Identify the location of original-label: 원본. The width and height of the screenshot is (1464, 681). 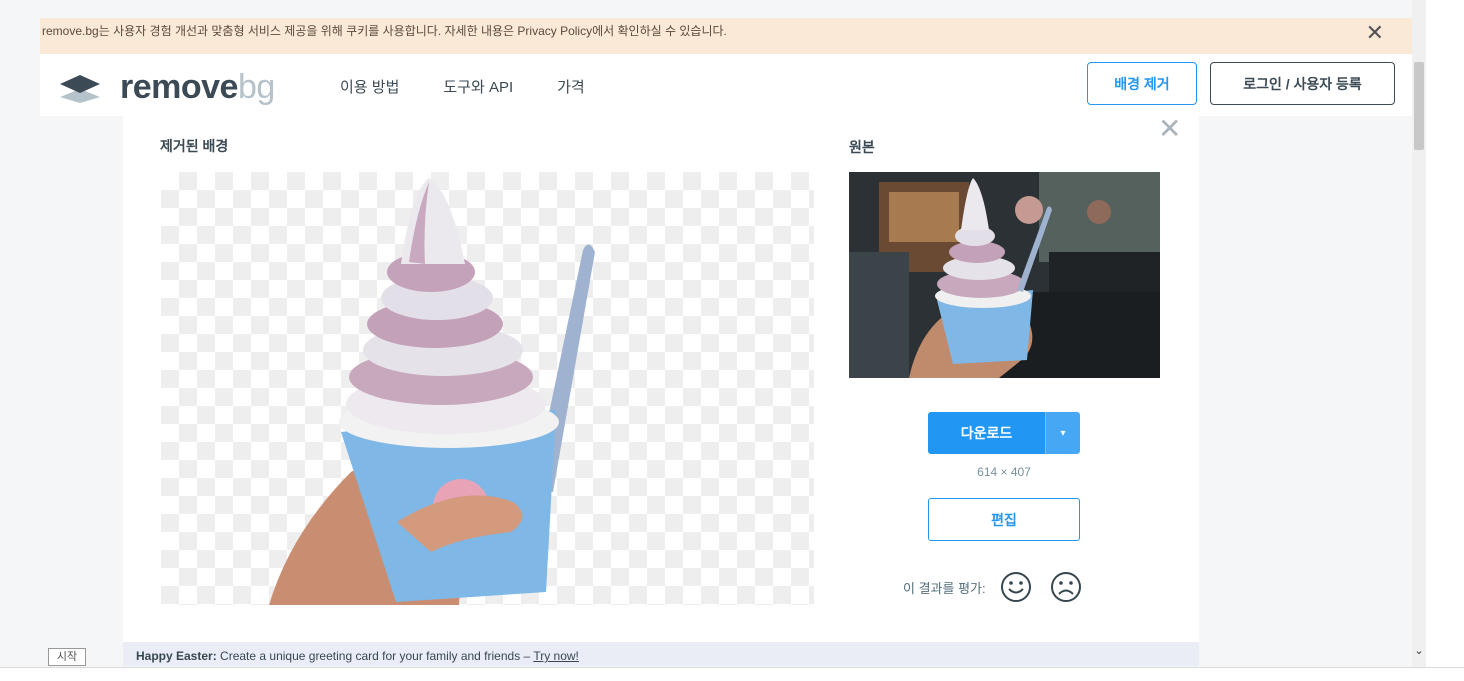
(862, 147).